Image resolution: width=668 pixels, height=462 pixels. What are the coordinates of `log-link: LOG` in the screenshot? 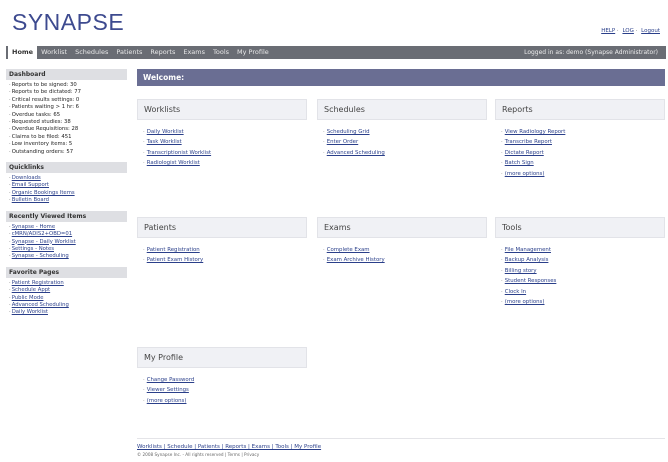 It's located at (627, 31).